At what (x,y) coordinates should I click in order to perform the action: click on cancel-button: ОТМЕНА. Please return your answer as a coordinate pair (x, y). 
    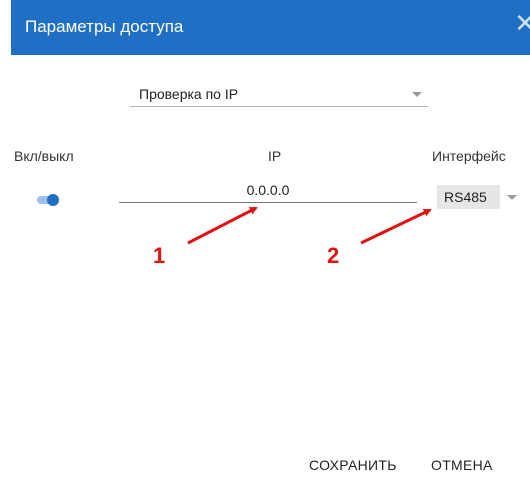
    Looking at the image, I should click on (462, 465).